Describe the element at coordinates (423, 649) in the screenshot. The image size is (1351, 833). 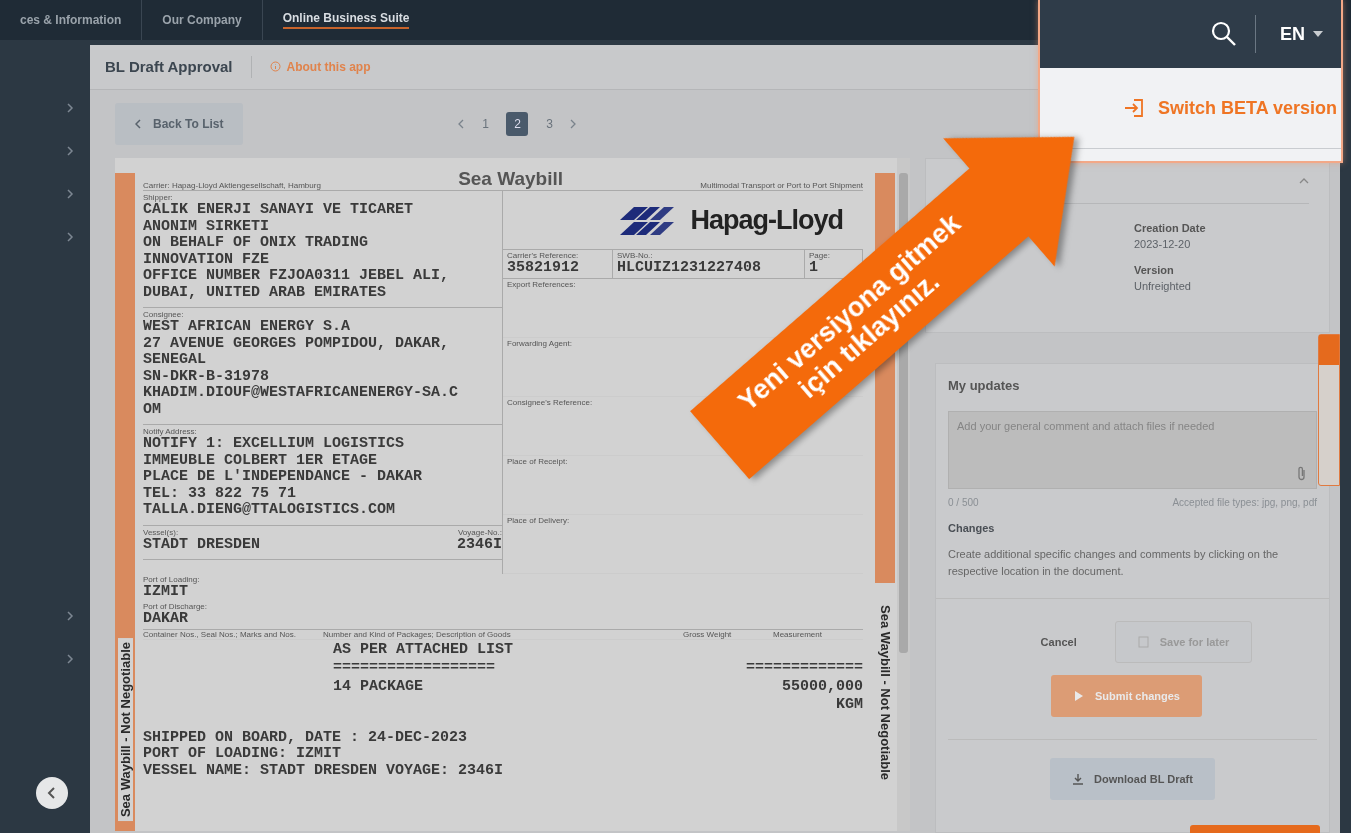
I see `goods-text: AS PER ATTACHED LIST` at that location.